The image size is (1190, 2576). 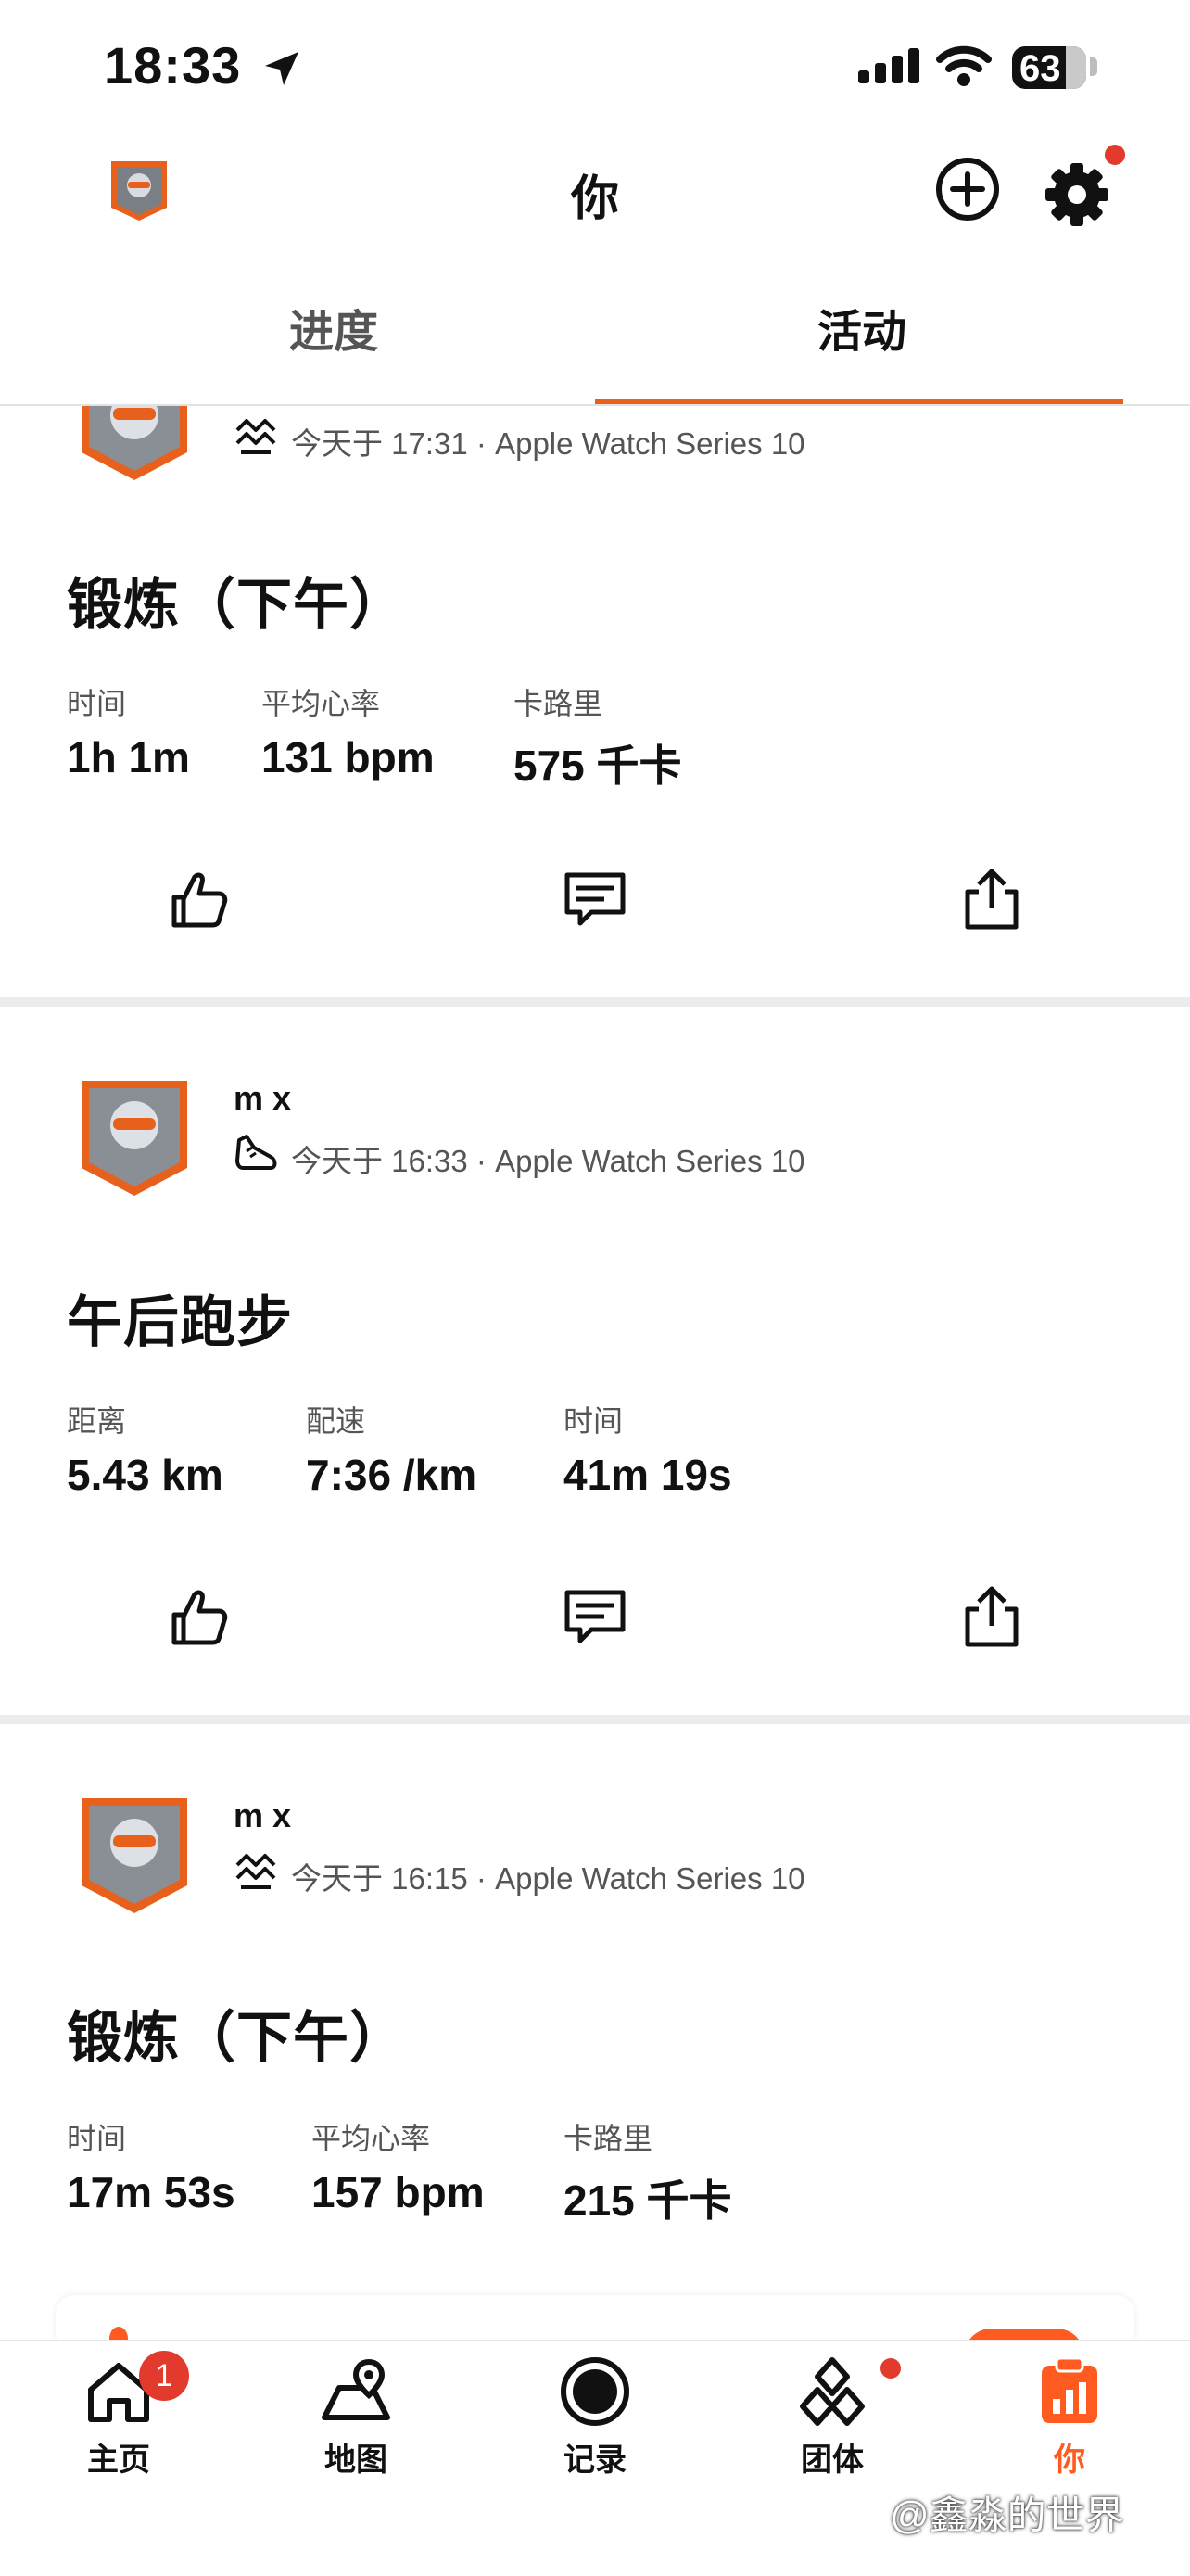 I want to click on nav-maps: 地图, so click(x=356, y=2417).